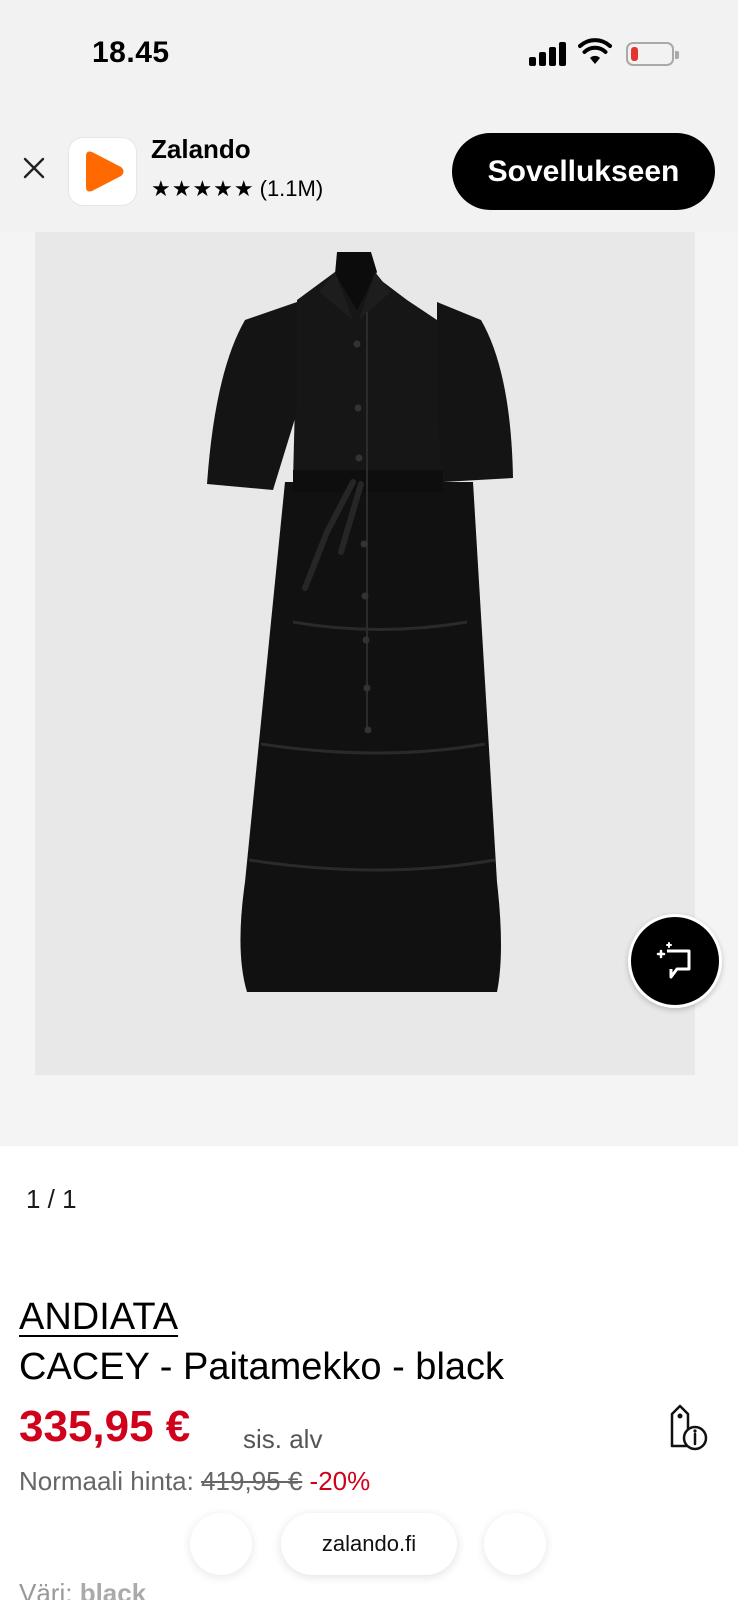  What do you see at coordinates (201, 149) in the screenshot?
I see `app-name: Zalando` at bounding box center [201, 149].